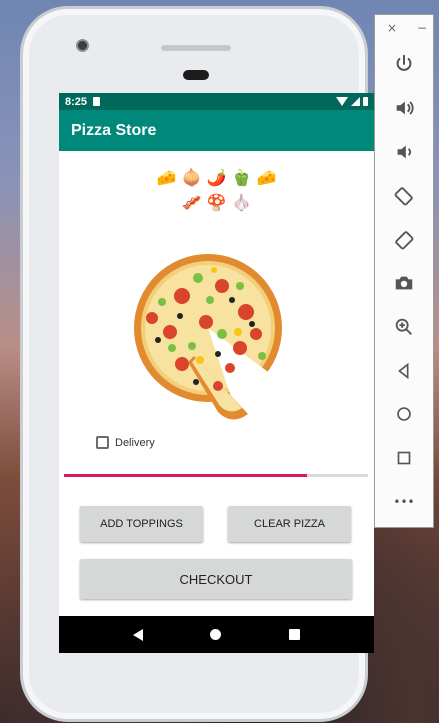  What do you see at coordinates (404, 196) in the screenshot?
I see `rotate-left-icon` at bounding box center [404, 196].